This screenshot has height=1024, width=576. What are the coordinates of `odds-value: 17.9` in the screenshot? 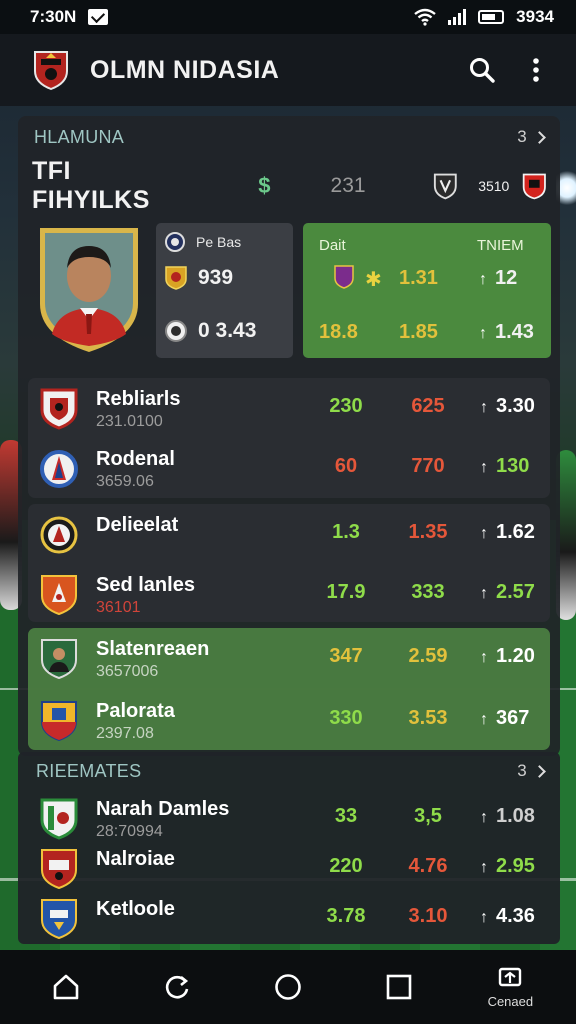 It's located at (346, 592).